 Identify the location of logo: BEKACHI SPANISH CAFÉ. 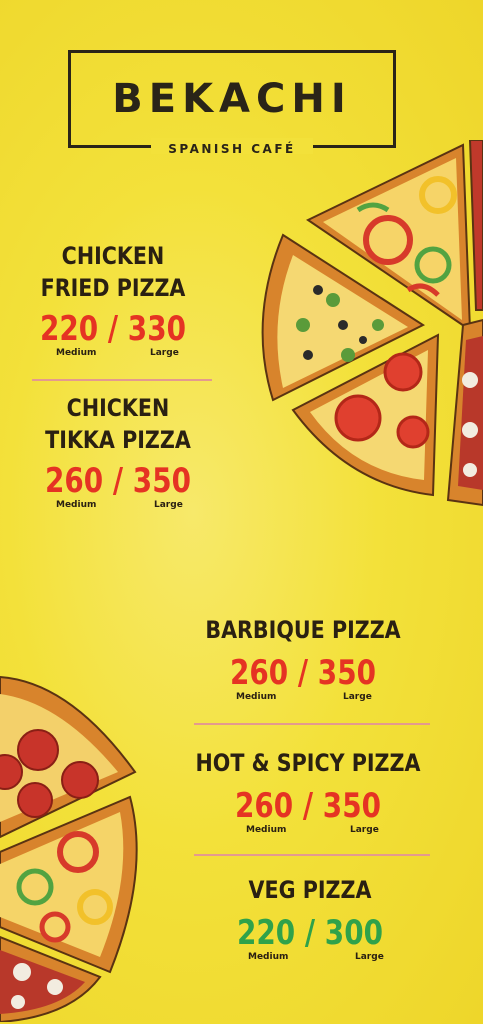
(232, 103).